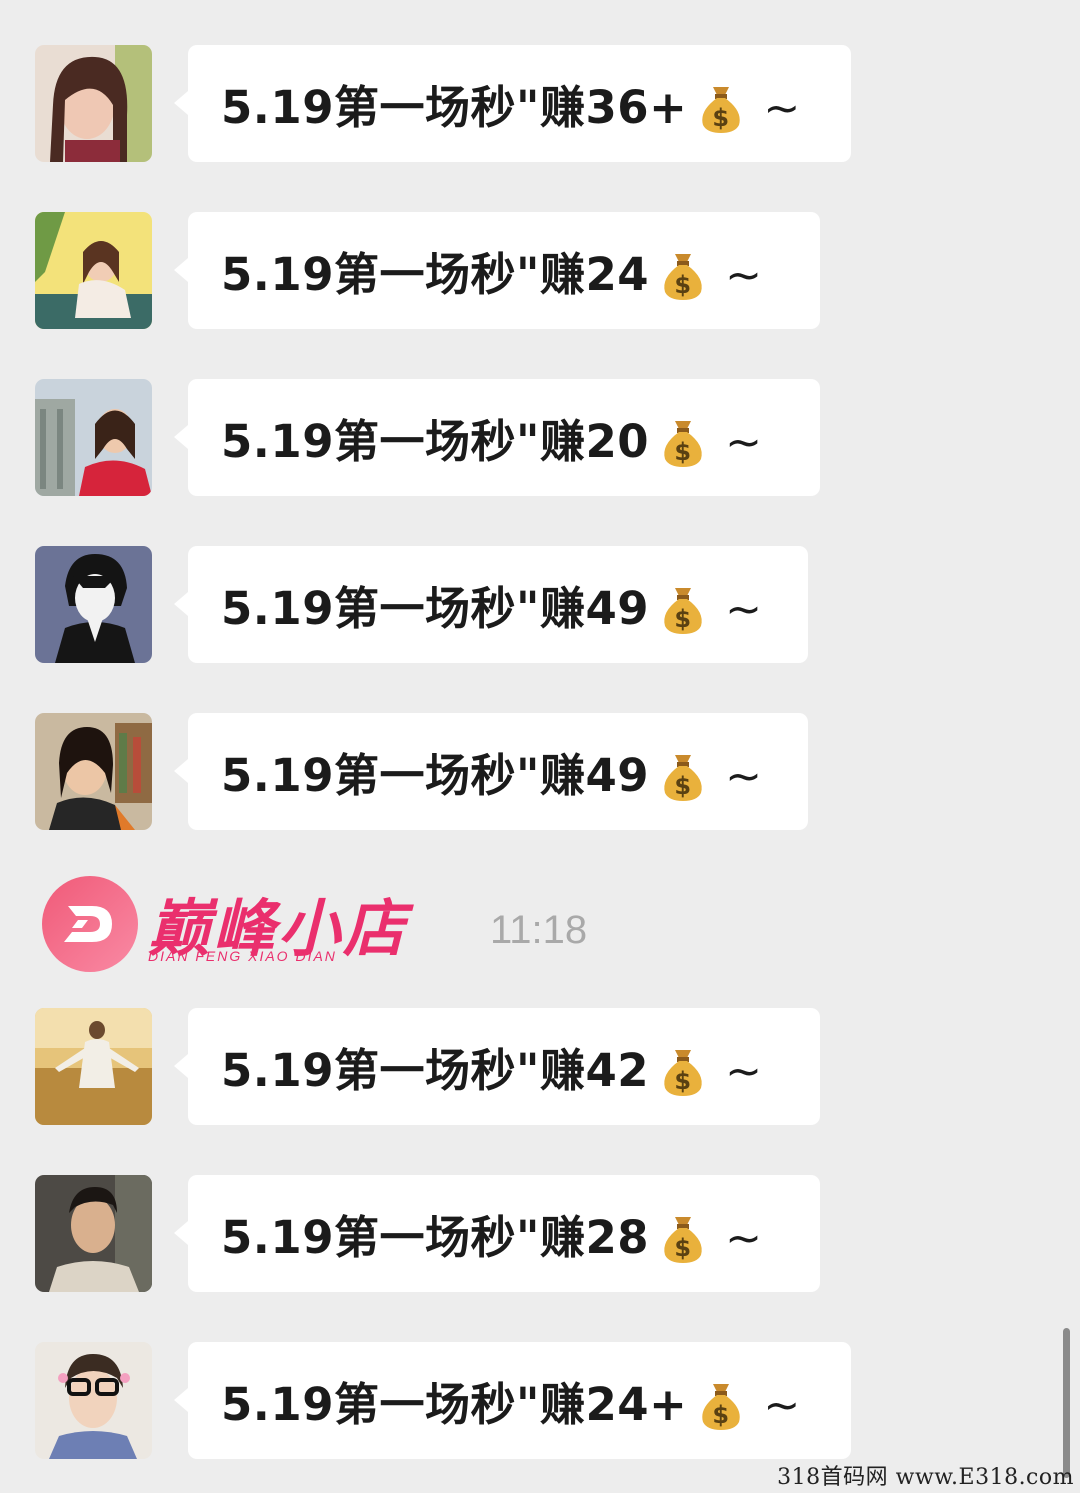 Image resolution: width=1080 pixels, height=1493 pixels. I want to click on message-text: 5.19第一场秒"赚20 $ ~, so click(492, 441).